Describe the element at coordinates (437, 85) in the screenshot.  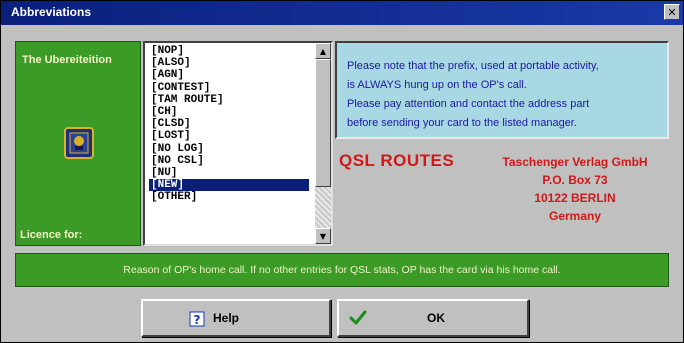
I see `info-line: is ALWAYS hung up on the OP's call.` at that location.